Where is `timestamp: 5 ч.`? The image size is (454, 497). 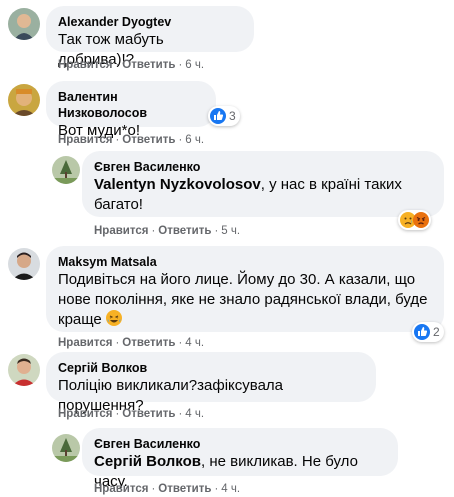
timestamp: 5 ч. is located at coordinates (230, 231).